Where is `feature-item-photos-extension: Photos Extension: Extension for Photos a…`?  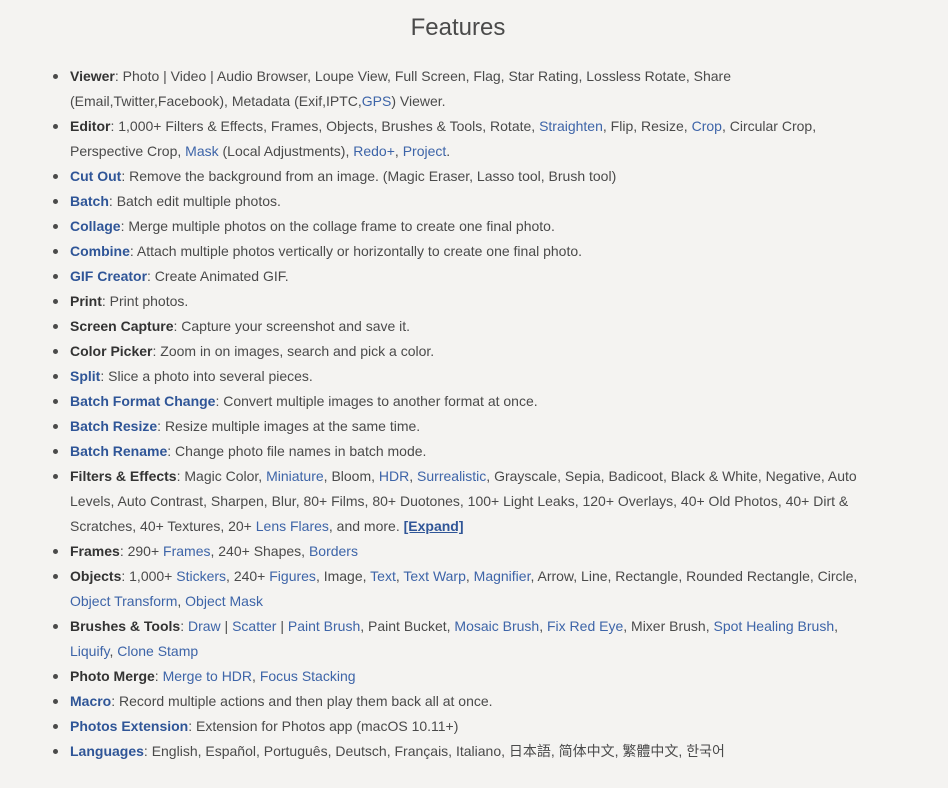
feature-item-photos-extension: Photos Extension: Extension for Photos a… is located at coordinates (461, 726).